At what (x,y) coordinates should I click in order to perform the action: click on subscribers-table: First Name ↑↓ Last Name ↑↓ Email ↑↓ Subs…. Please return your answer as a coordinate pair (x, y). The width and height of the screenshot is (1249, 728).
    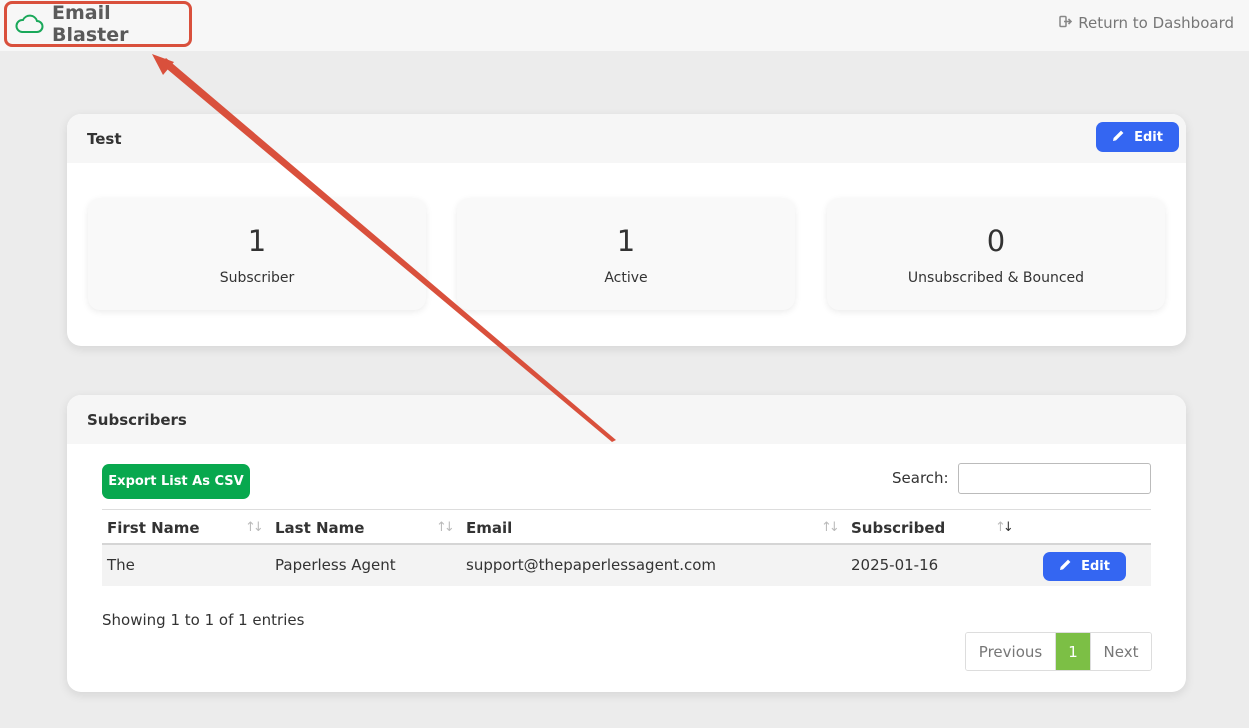
    Looking at the image, I should click on (626, 547).